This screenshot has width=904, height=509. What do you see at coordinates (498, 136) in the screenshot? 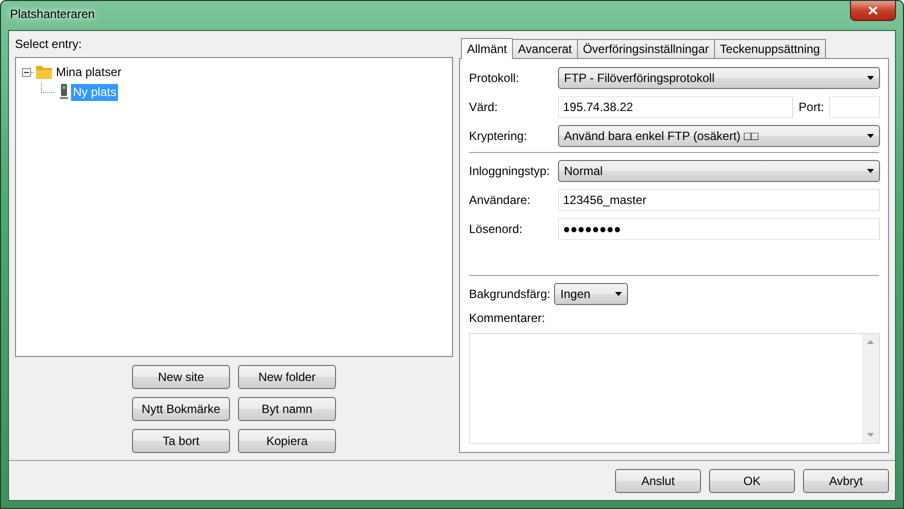
I see `field-label: Kryptering:` at bounding box center [498, 136].